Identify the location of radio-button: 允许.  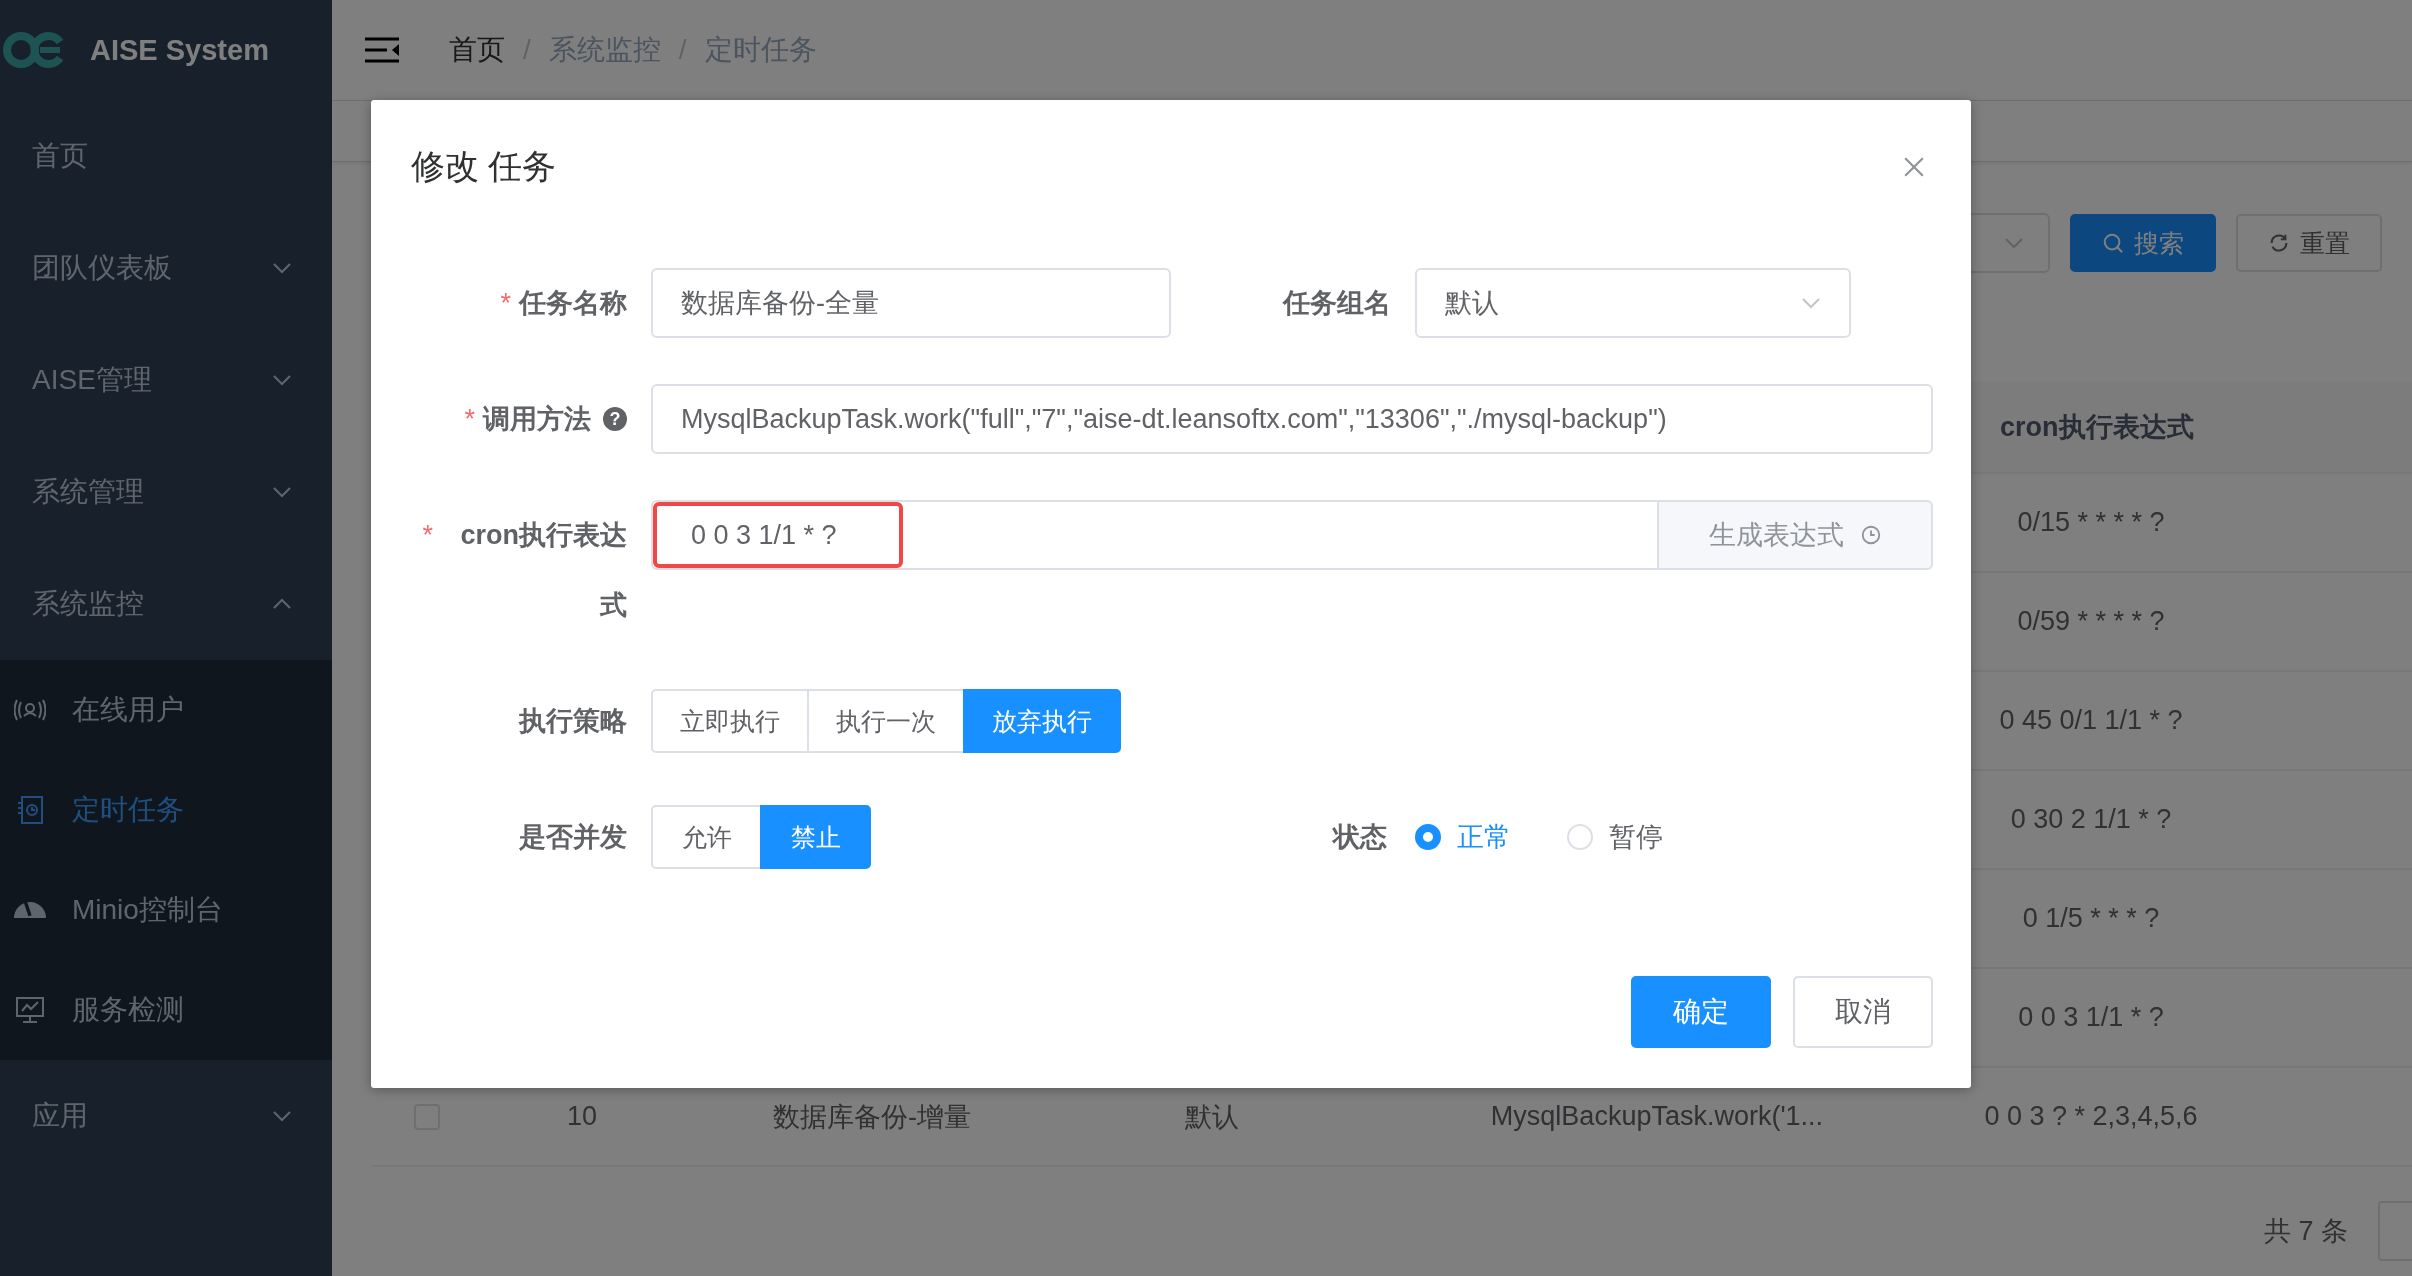
(706, 837).